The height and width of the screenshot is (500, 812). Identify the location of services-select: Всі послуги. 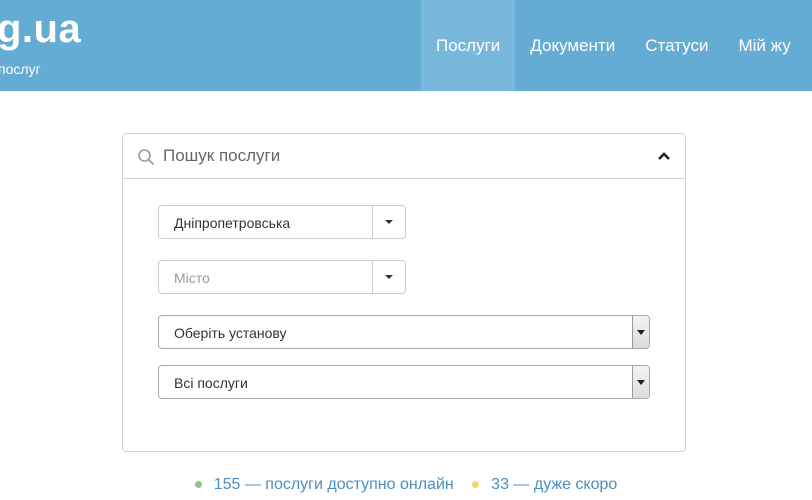
(404, 382).